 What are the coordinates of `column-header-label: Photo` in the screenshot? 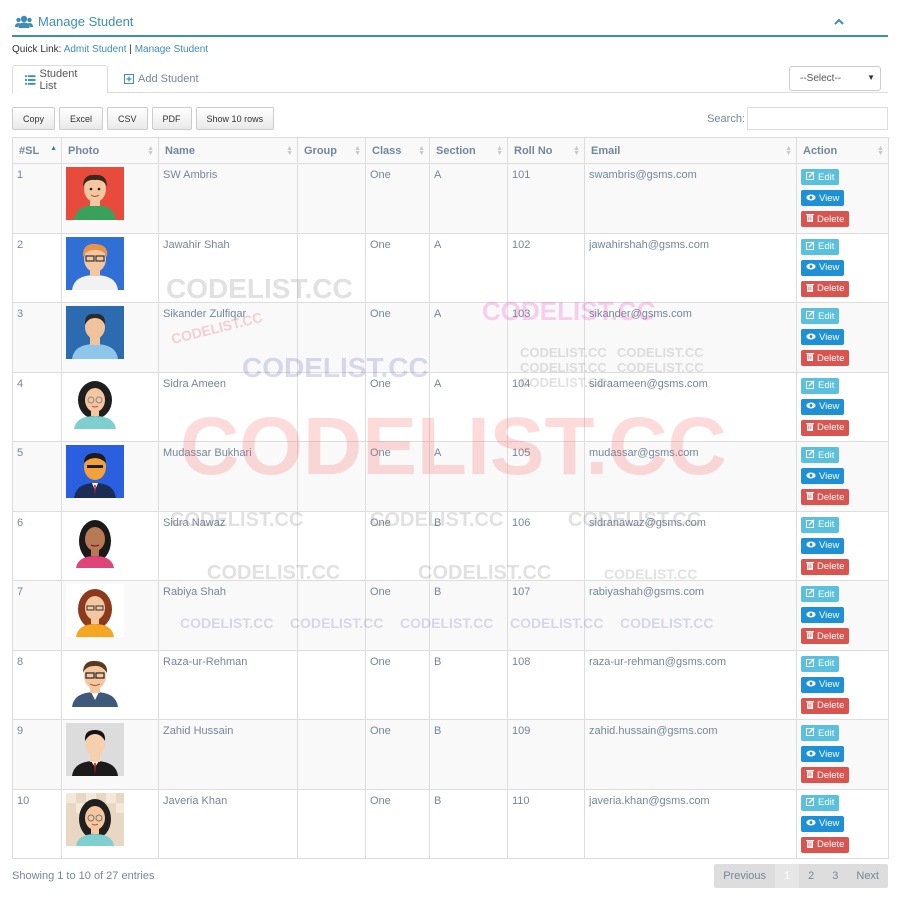 It's located at (84, 150).